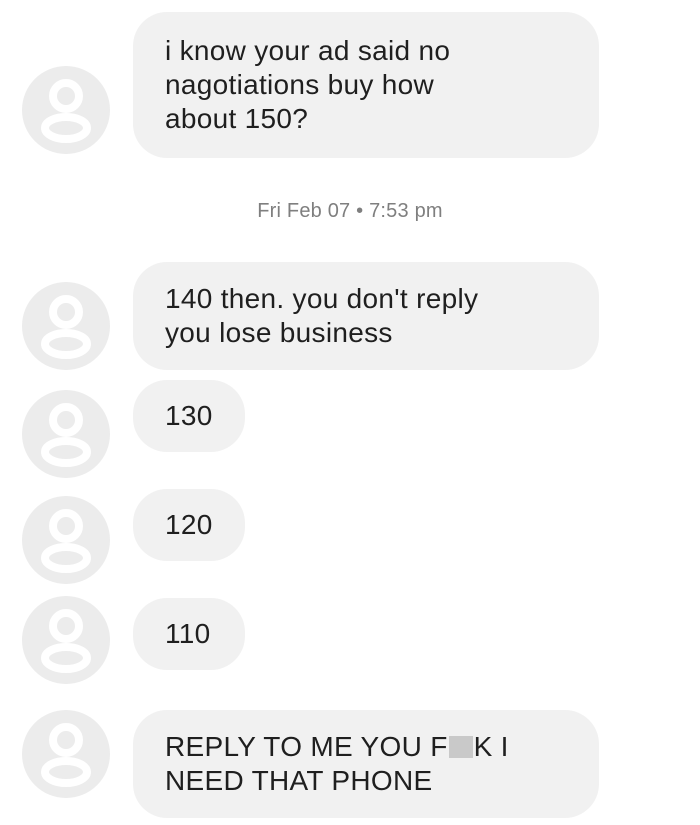 This screenshot has width=700, height=825. I want to click on message-line-1-start: REPLY TO ME YOU F, so click(306, 746).